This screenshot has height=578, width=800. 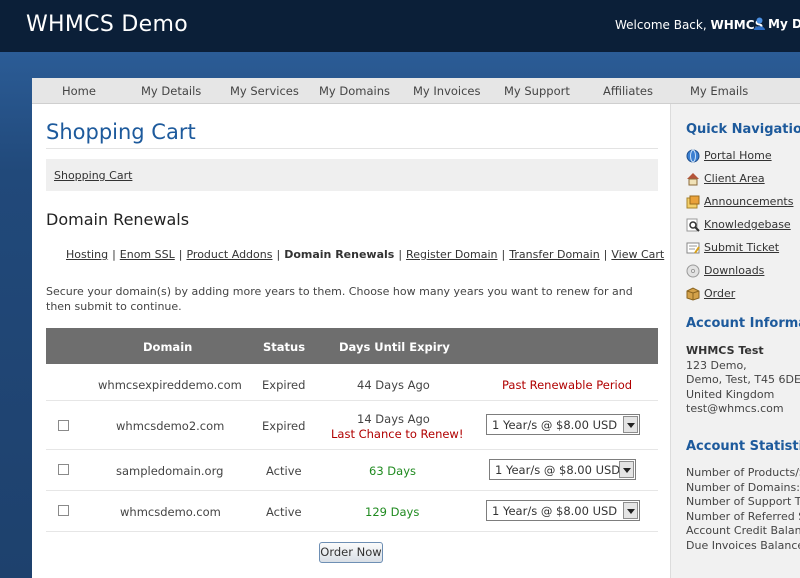 What do you see at coordinates (392, 512) in the screenshot?
I see `days-until-expiry: 129 Days` at bounding box center [392, 512].